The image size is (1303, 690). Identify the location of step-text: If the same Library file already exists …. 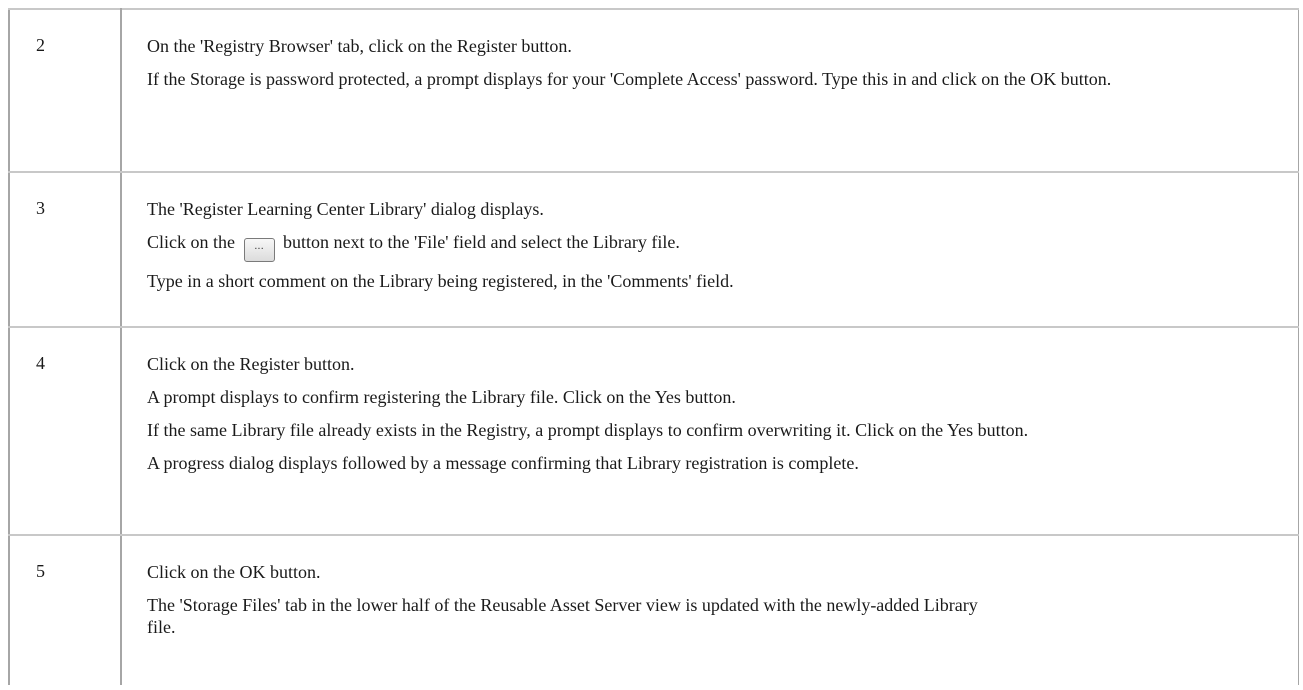
(588, 430).